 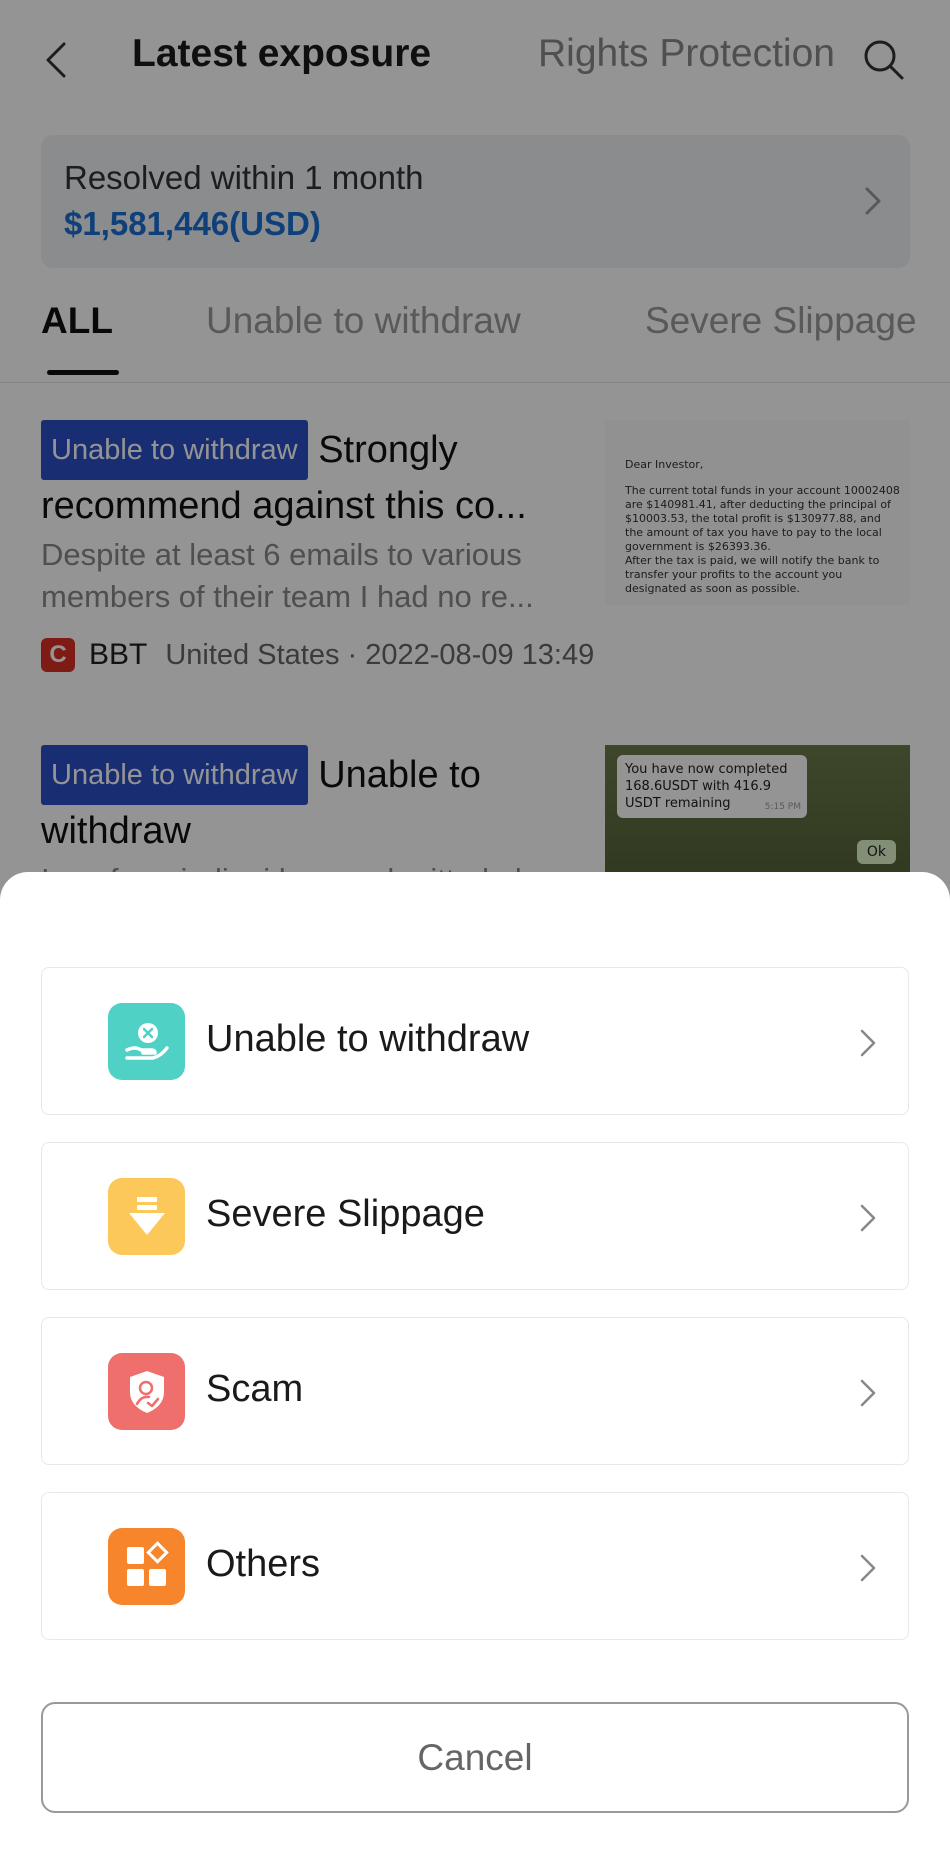 What do you see at coordinates (263, 1564) in the screenshot?
I see `option-label: Others` at bounding box center [263, 1564].